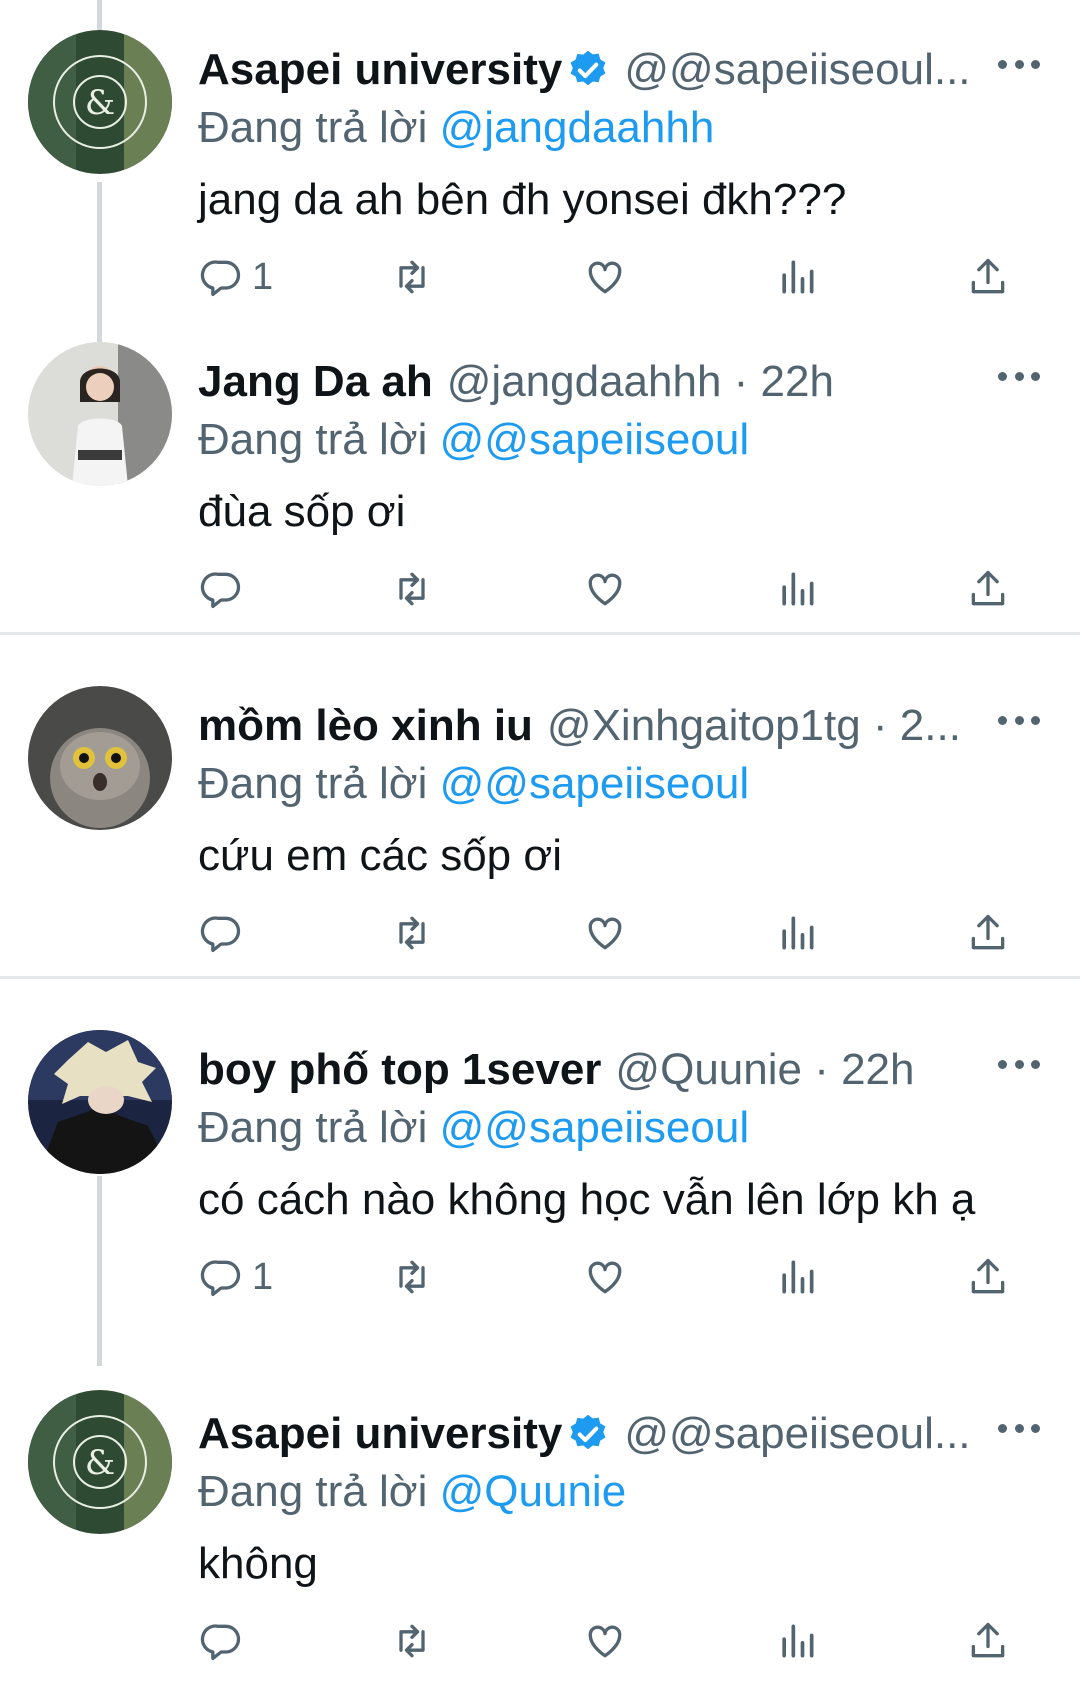 Image resolution: width=1080 pixels, height=1702 pixels. What do you see at coordinates (99, 15) in the screenshot?
I see `thread-line-top` at bounding box center [99, 15].